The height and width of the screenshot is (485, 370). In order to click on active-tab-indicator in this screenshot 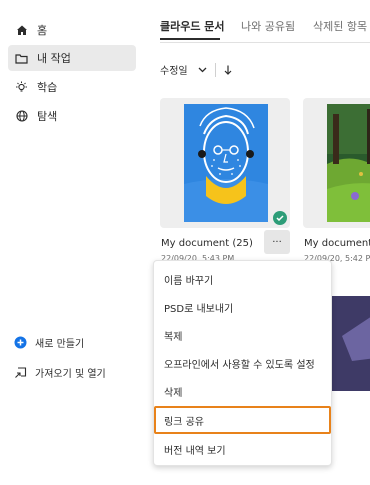, I will do `click(190, 39)`.